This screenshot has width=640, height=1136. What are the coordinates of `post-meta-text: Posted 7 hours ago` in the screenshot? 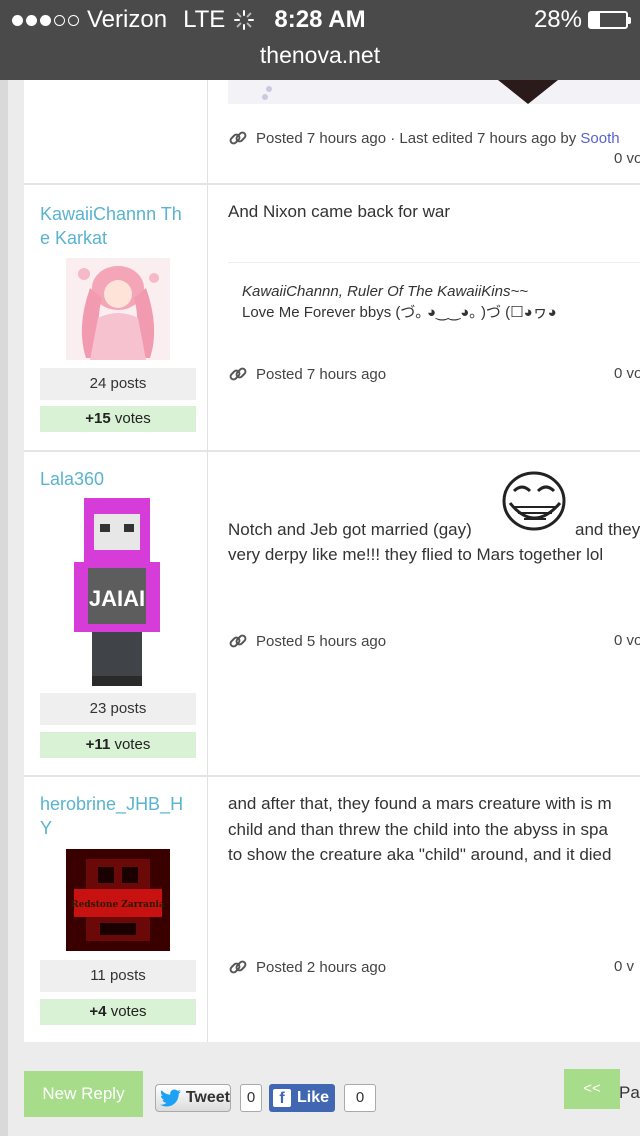 It's located at (321, 374).